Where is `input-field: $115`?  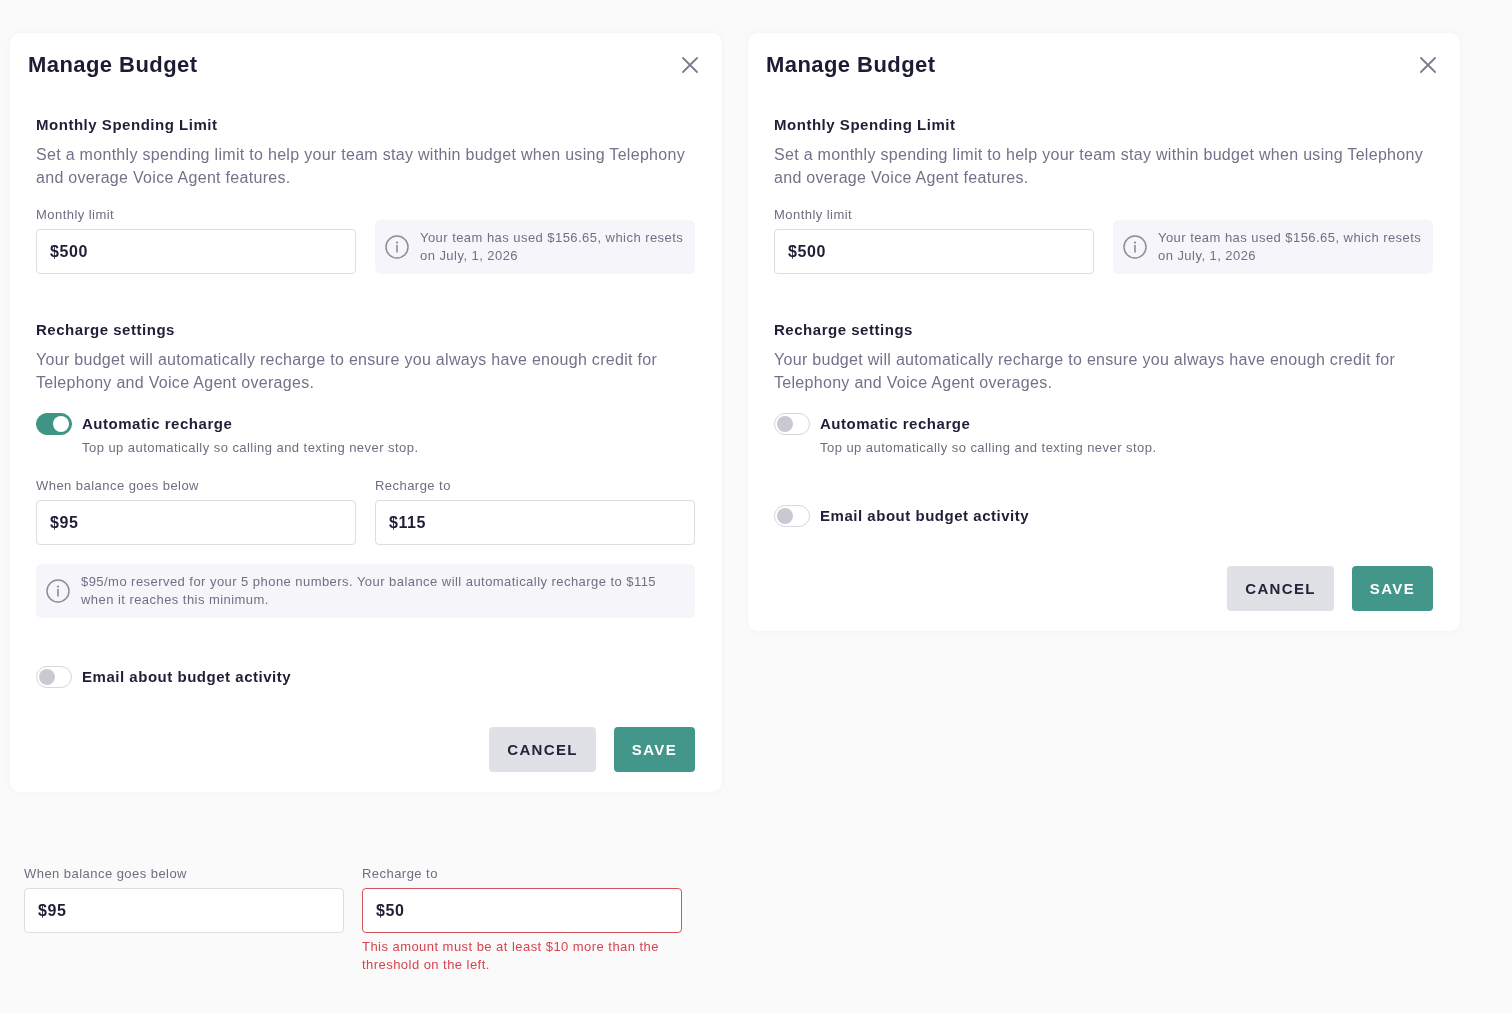
input-field: $115 is located at coordinates (535, 522).